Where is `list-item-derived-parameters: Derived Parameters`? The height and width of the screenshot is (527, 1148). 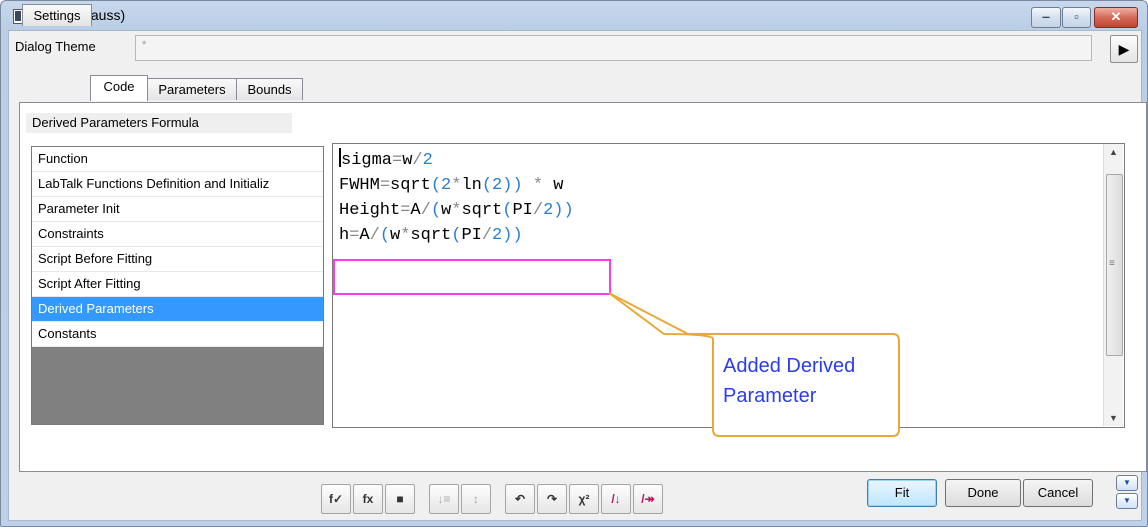 list-item-derived-parameters: Derived Parameters is located at coordinates (177, 309).